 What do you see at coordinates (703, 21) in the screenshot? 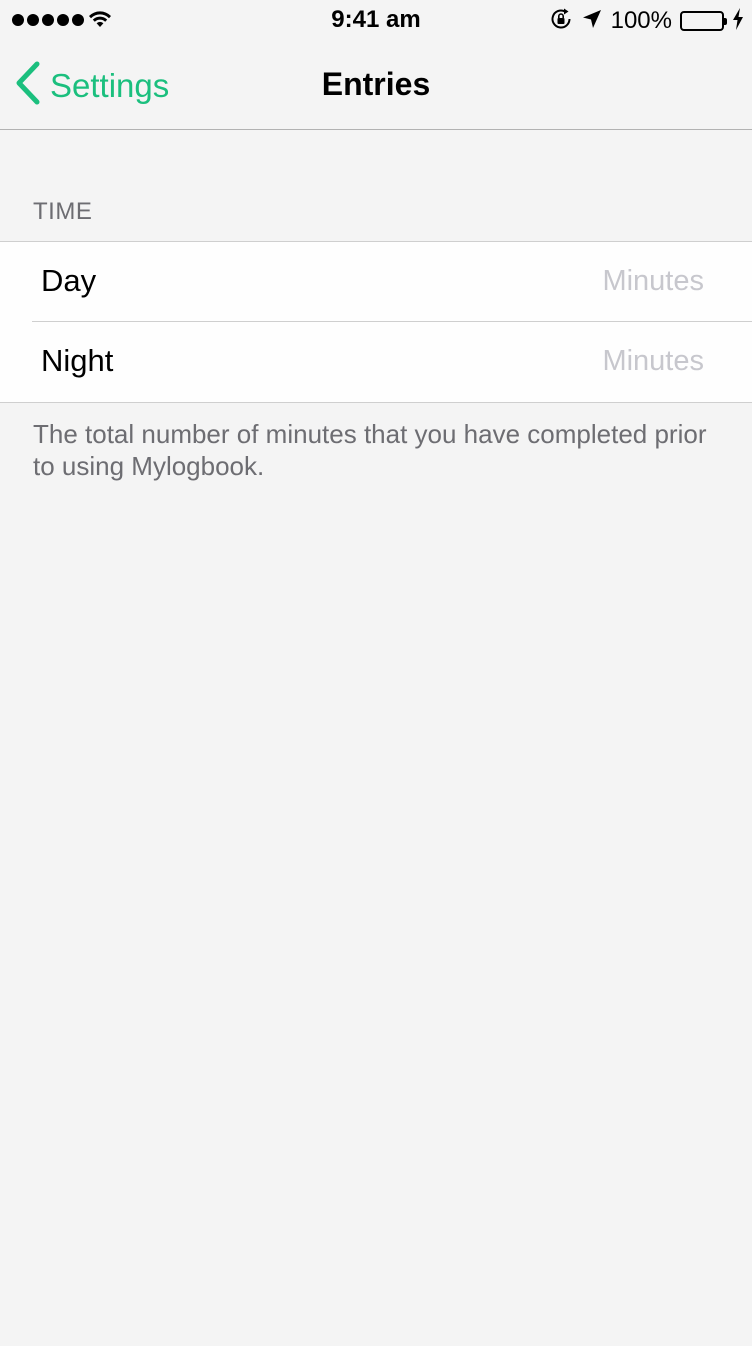
I see `battery-icon` at bounding box center [703, 21].